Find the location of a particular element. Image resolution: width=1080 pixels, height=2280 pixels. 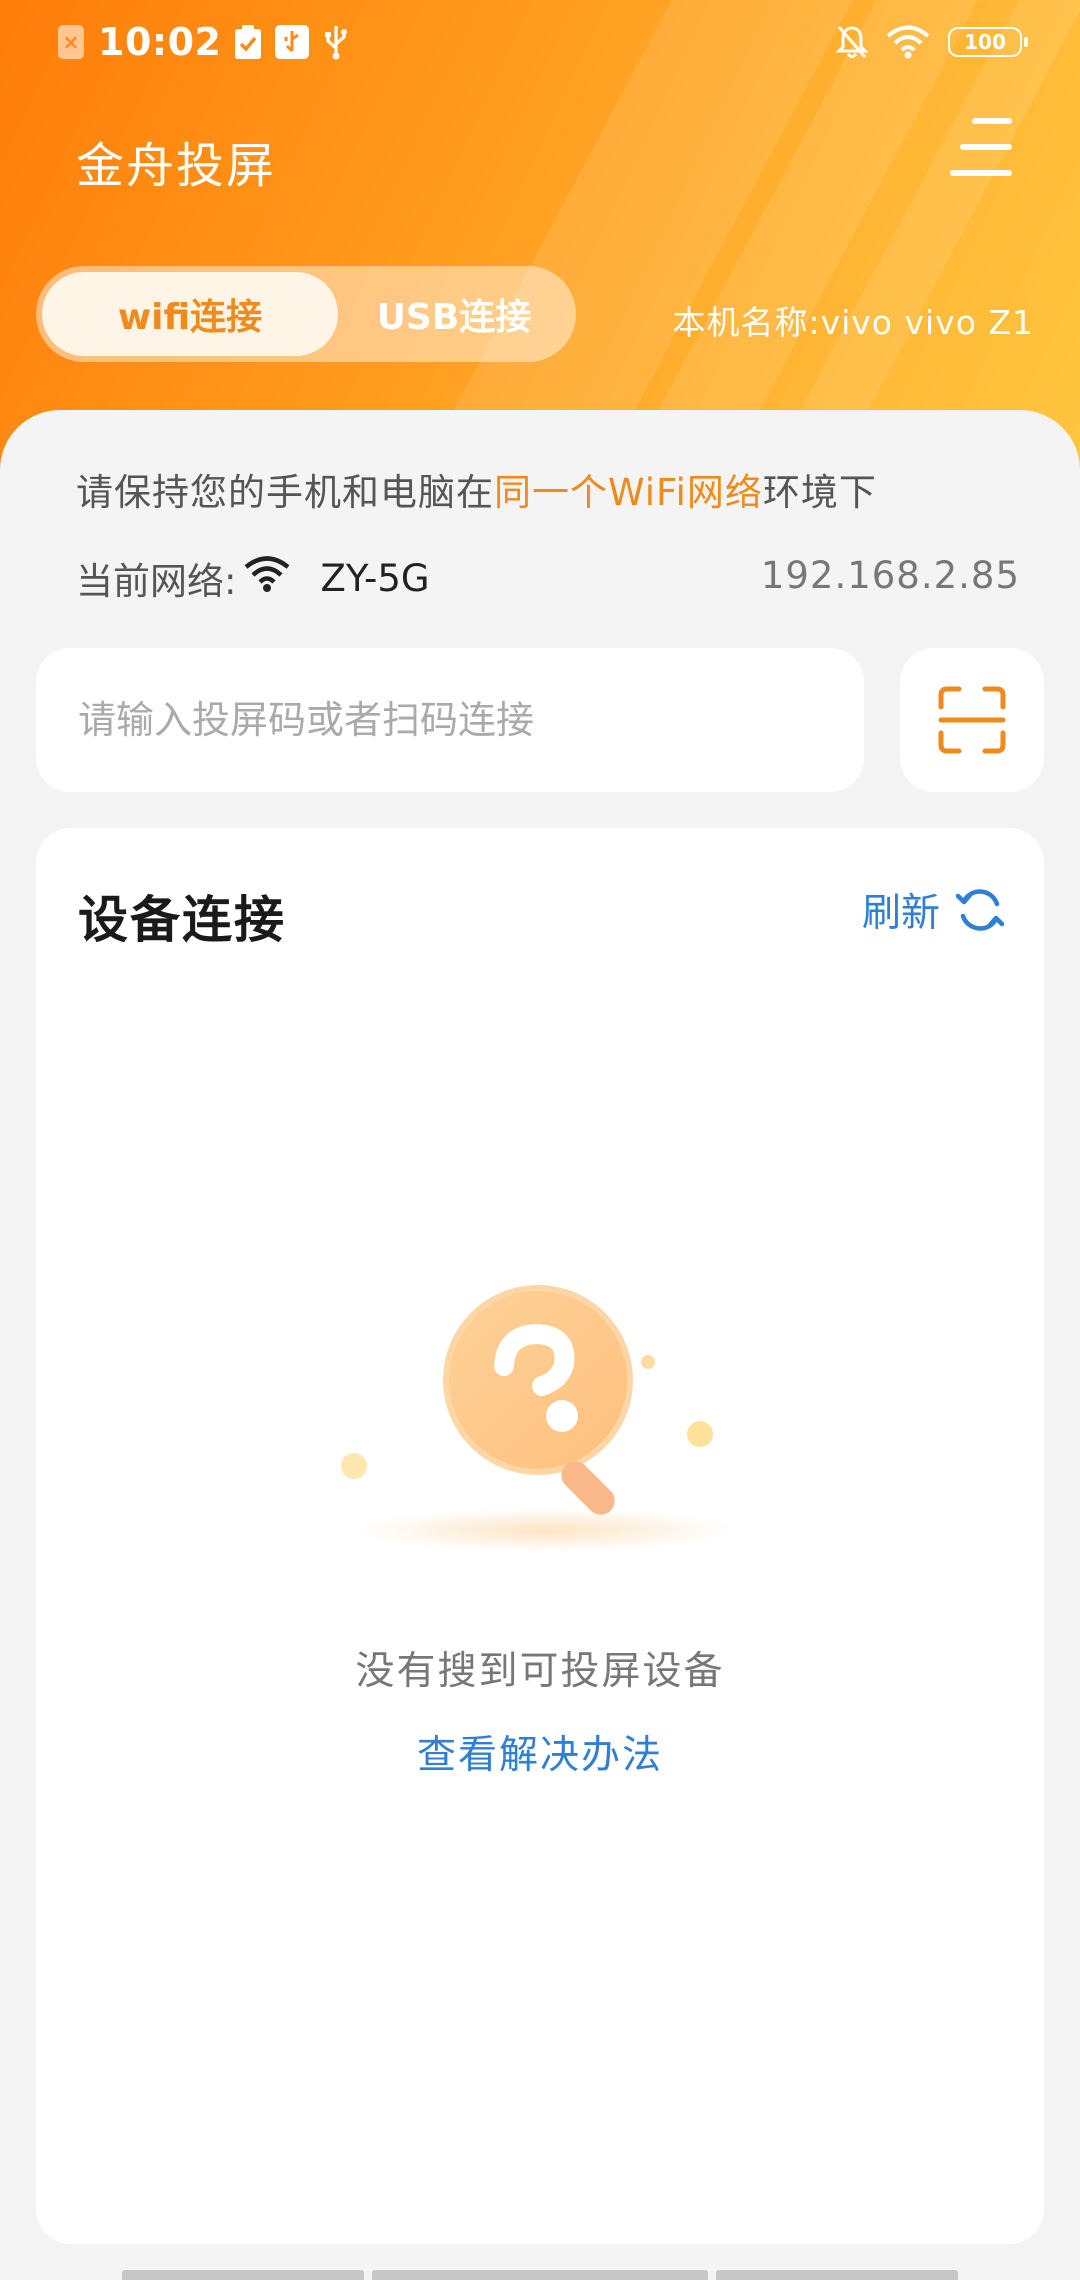

device-name-label: 本机名称:vivo vivo Z1 is located at coordinates (853, 322).